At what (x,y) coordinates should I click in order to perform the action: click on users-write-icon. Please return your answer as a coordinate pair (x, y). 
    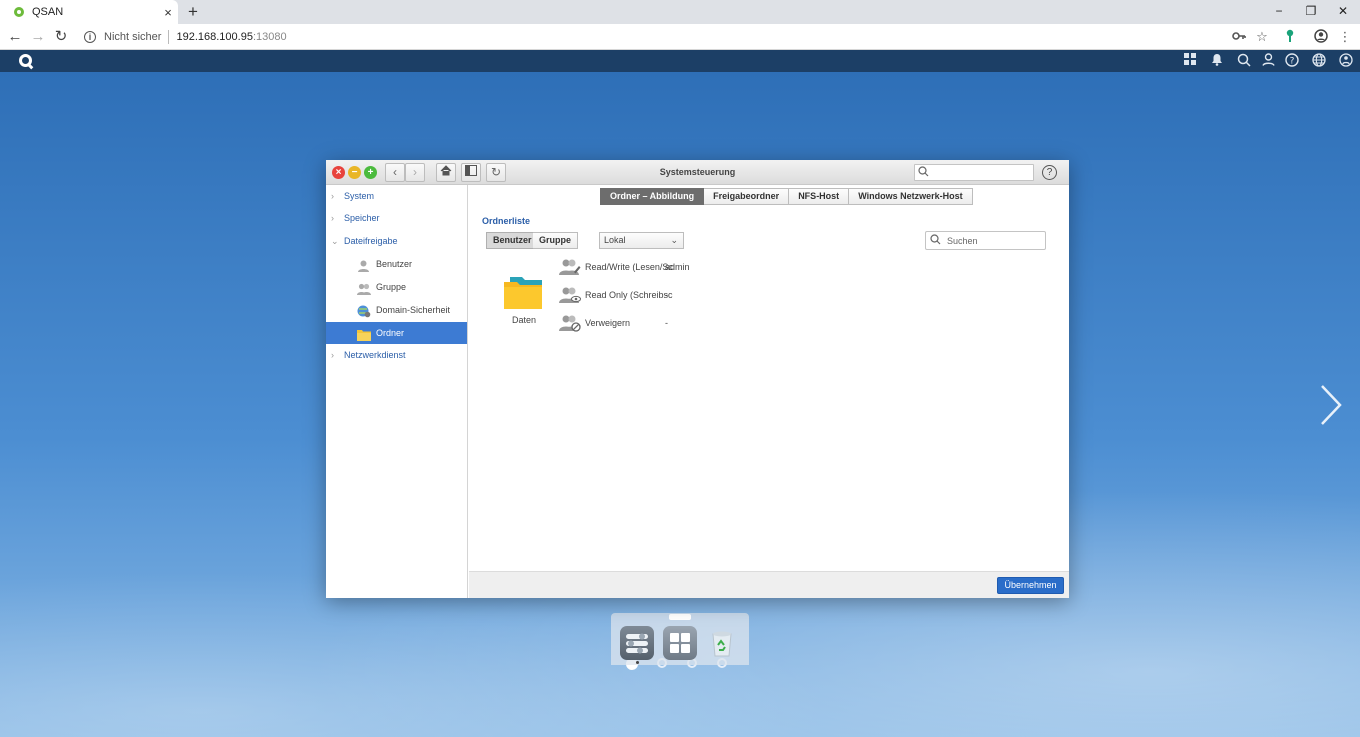
    Looking at the image, I should click on (570, 267).